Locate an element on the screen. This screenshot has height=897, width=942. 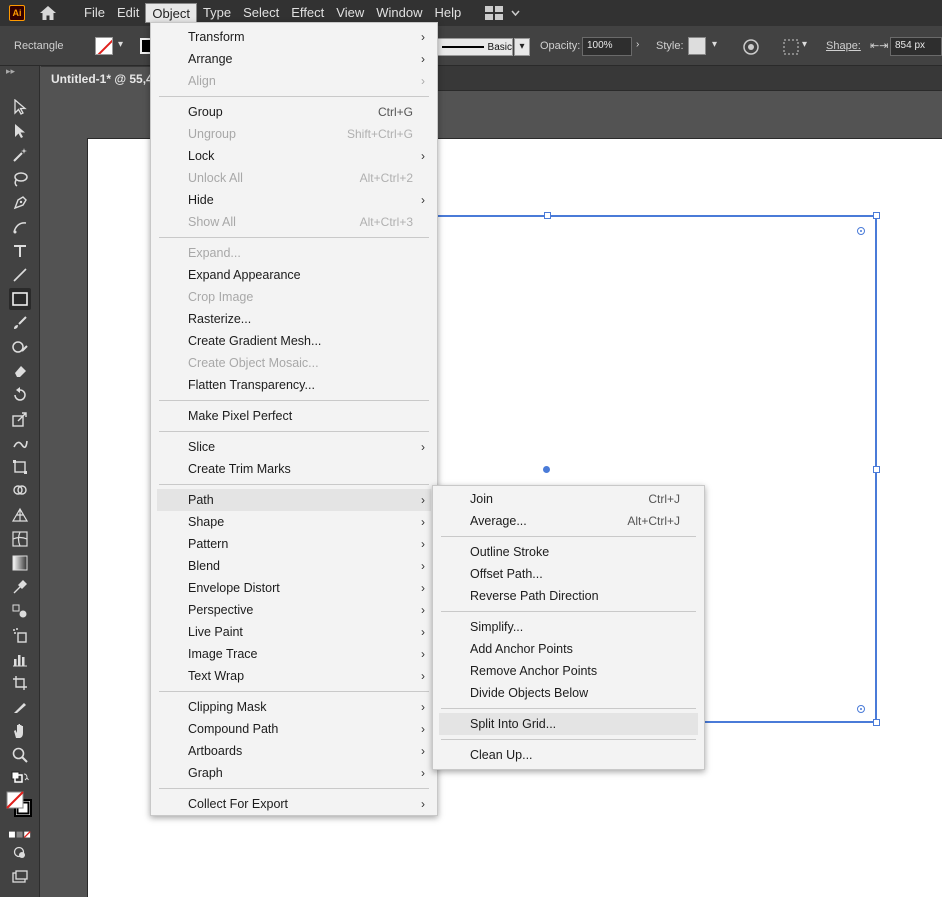
menu-help: Help is located at coordinates (447, 13).